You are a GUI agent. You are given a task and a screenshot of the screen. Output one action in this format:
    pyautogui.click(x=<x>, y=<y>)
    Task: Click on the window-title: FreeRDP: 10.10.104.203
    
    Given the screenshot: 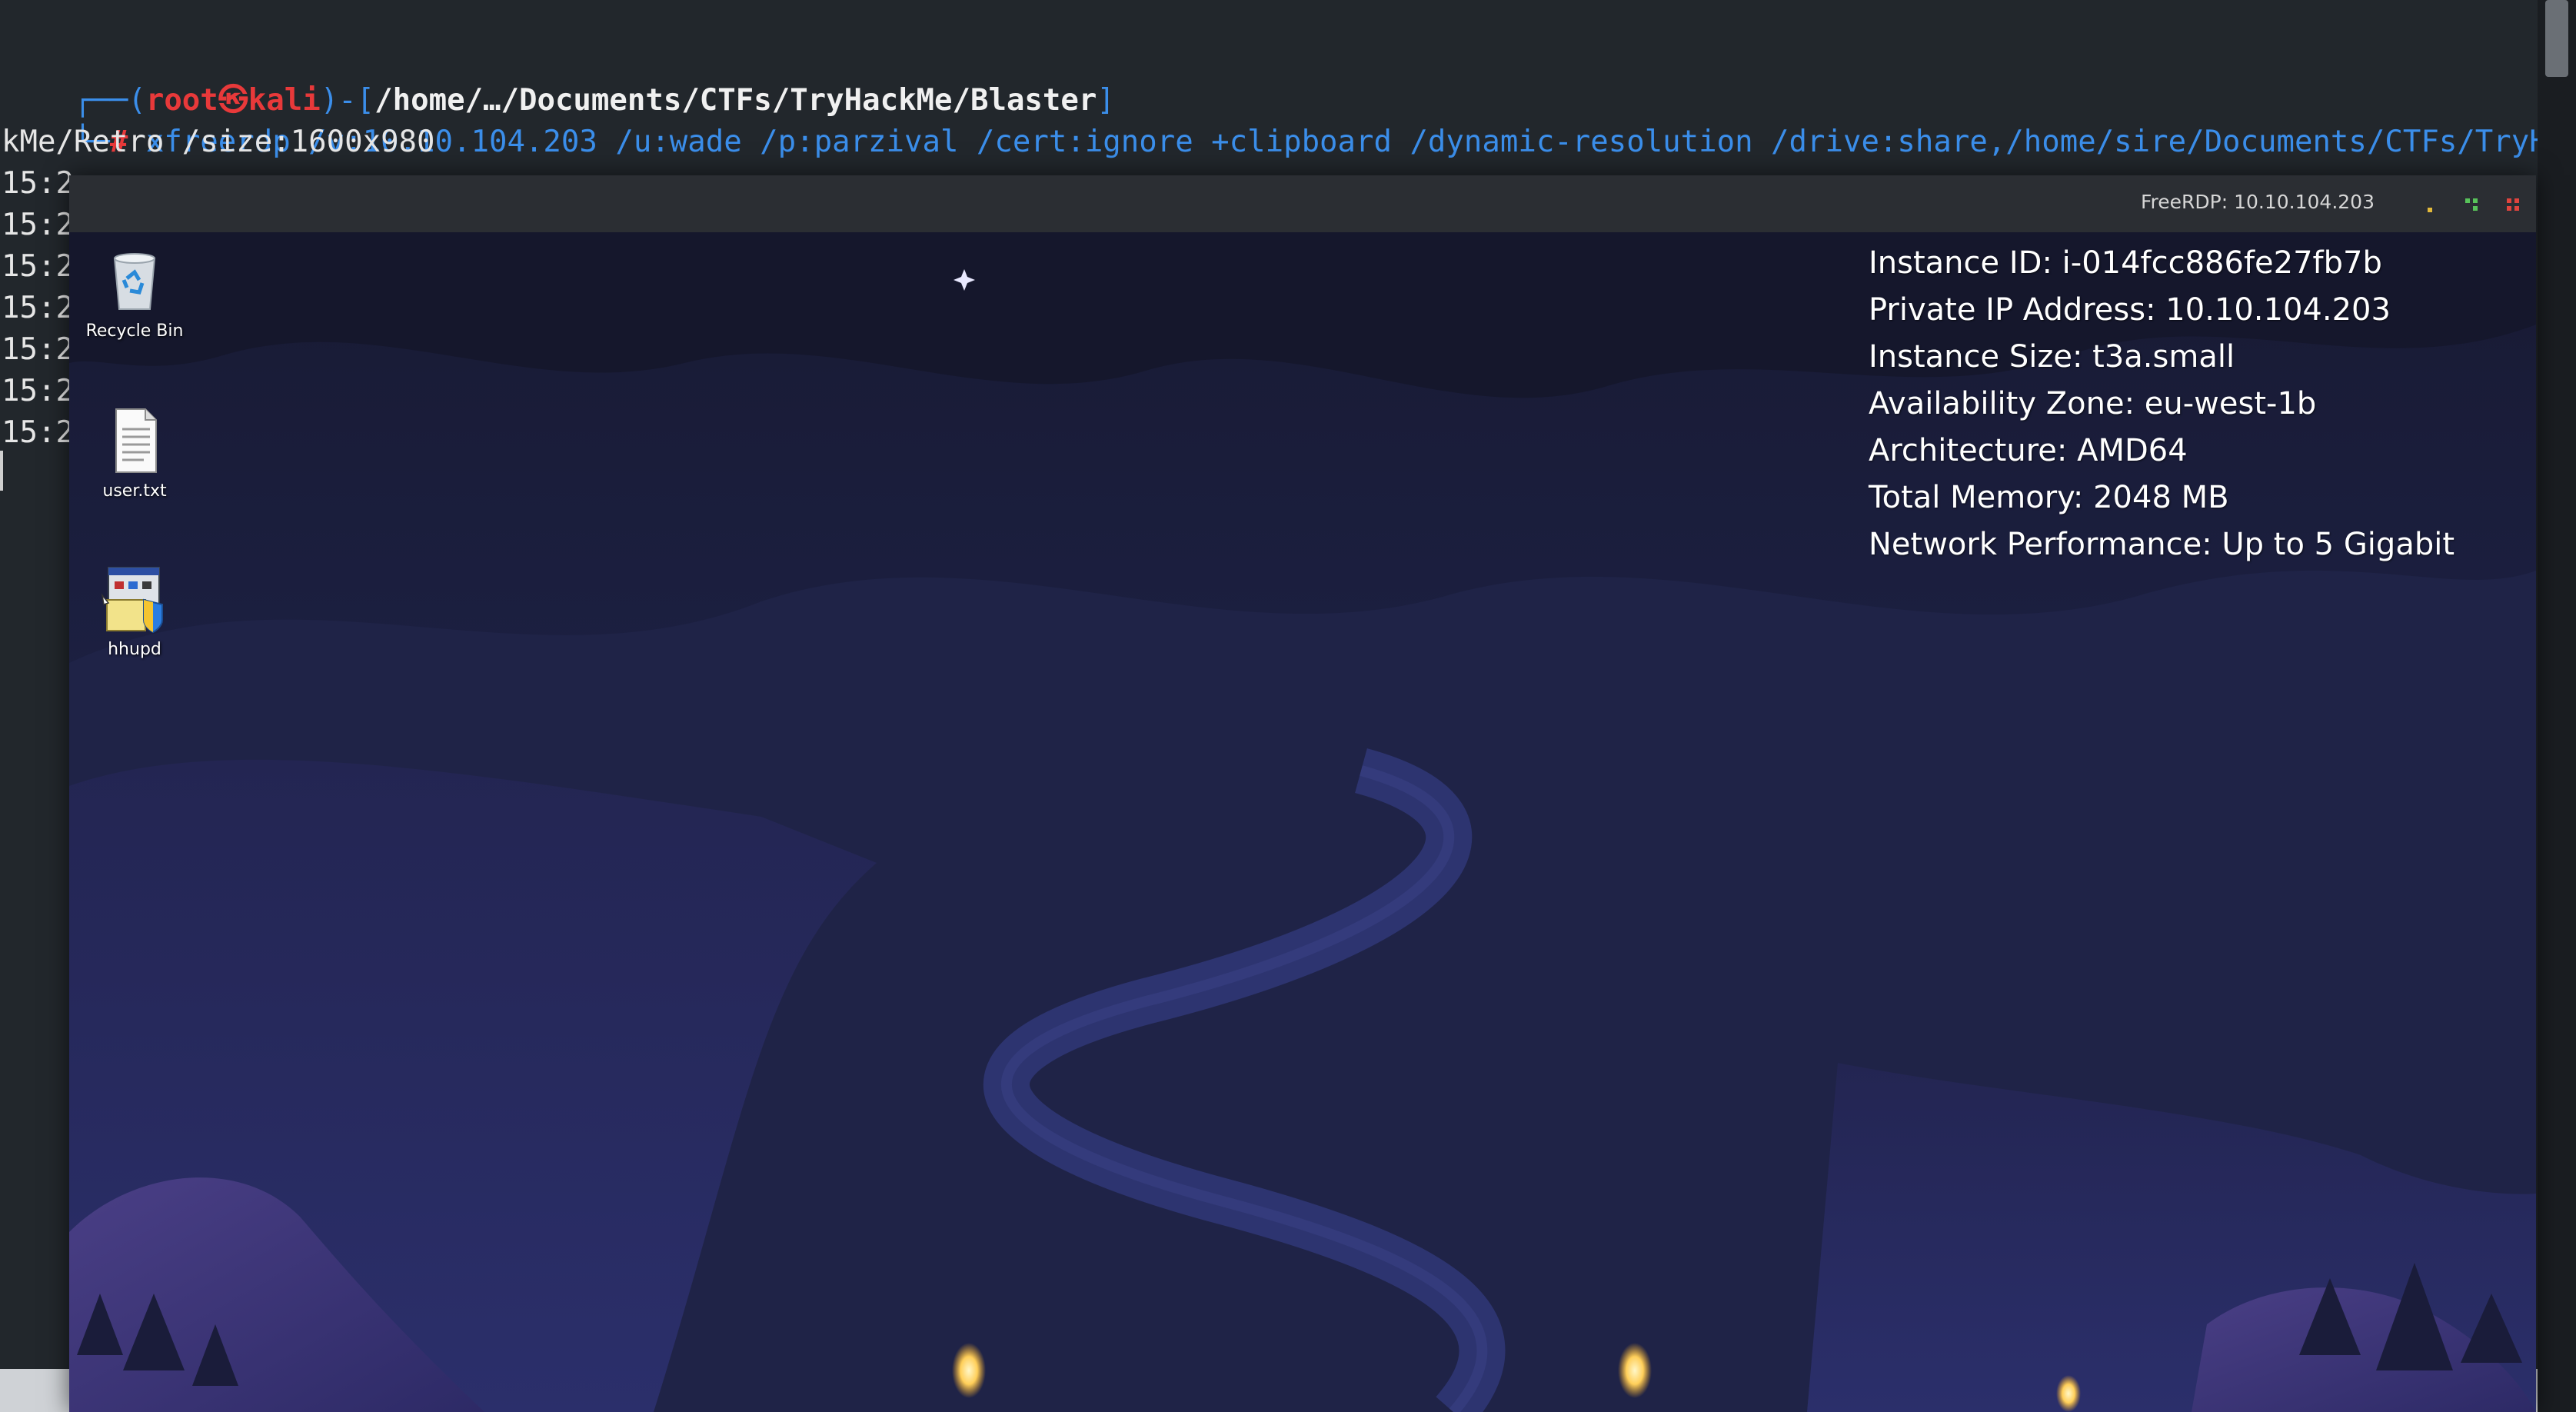 What is the action you would take?
    pyautogui.click(x=2258, y=202)
    